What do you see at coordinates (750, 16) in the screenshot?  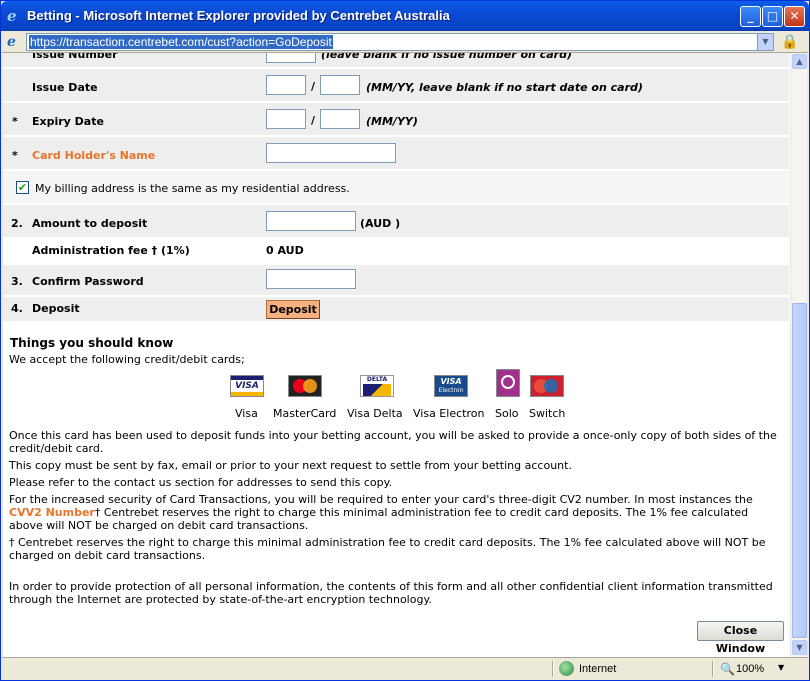 I see `minimize-button: _` at bounding box center [750, 16].